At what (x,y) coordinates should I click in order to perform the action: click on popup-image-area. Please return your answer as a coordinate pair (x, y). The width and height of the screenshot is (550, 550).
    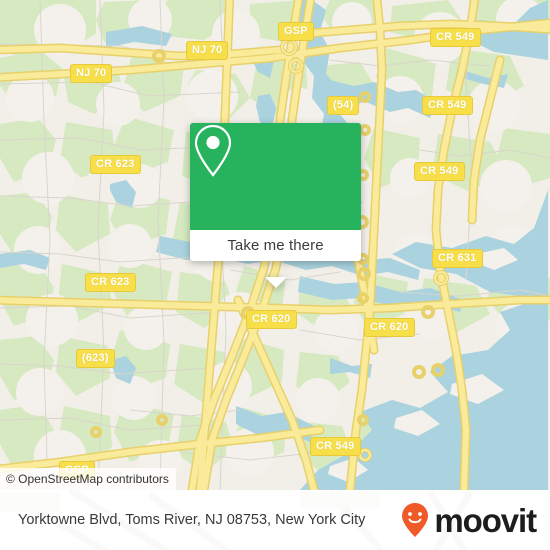
    Looking at the image, I should click on (275, 176).